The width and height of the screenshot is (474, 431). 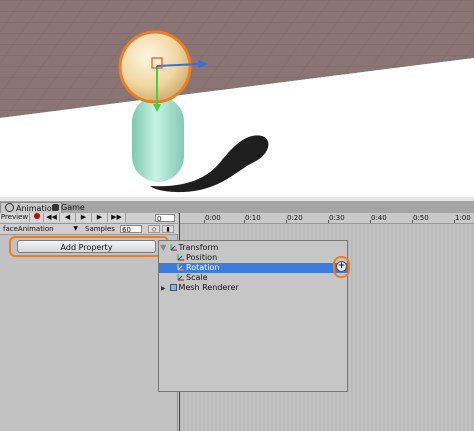 I want to click on animation-toolbar: Preview ◀◀ ◀ ▶ ▶ ▶▶ 0, so click(x=89, y=218).